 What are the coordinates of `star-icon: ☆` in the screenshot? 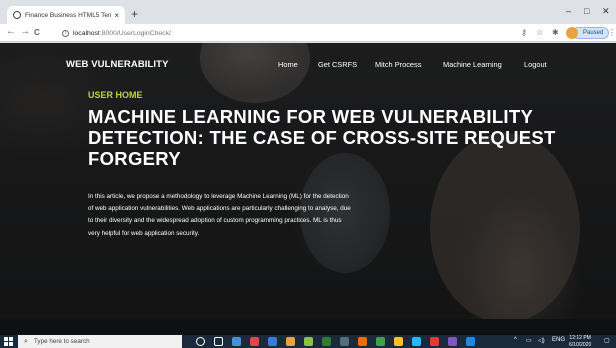 It's located at (539, 32).